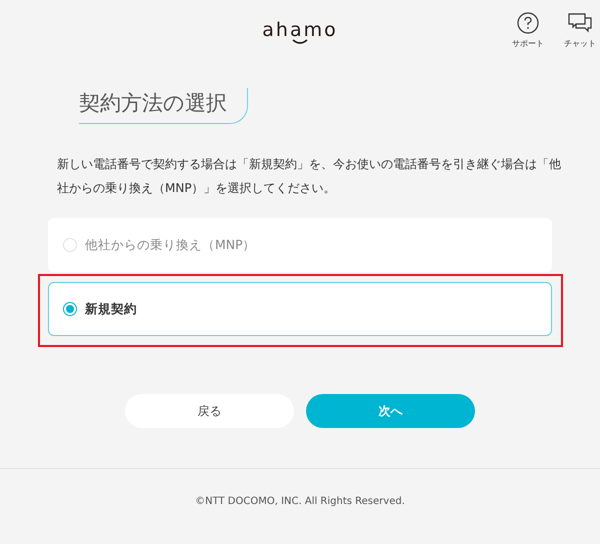  What do you see at coordinates (580, 23) in the screenshot?
I see `chat-icon` at bounding box center [580, 23].